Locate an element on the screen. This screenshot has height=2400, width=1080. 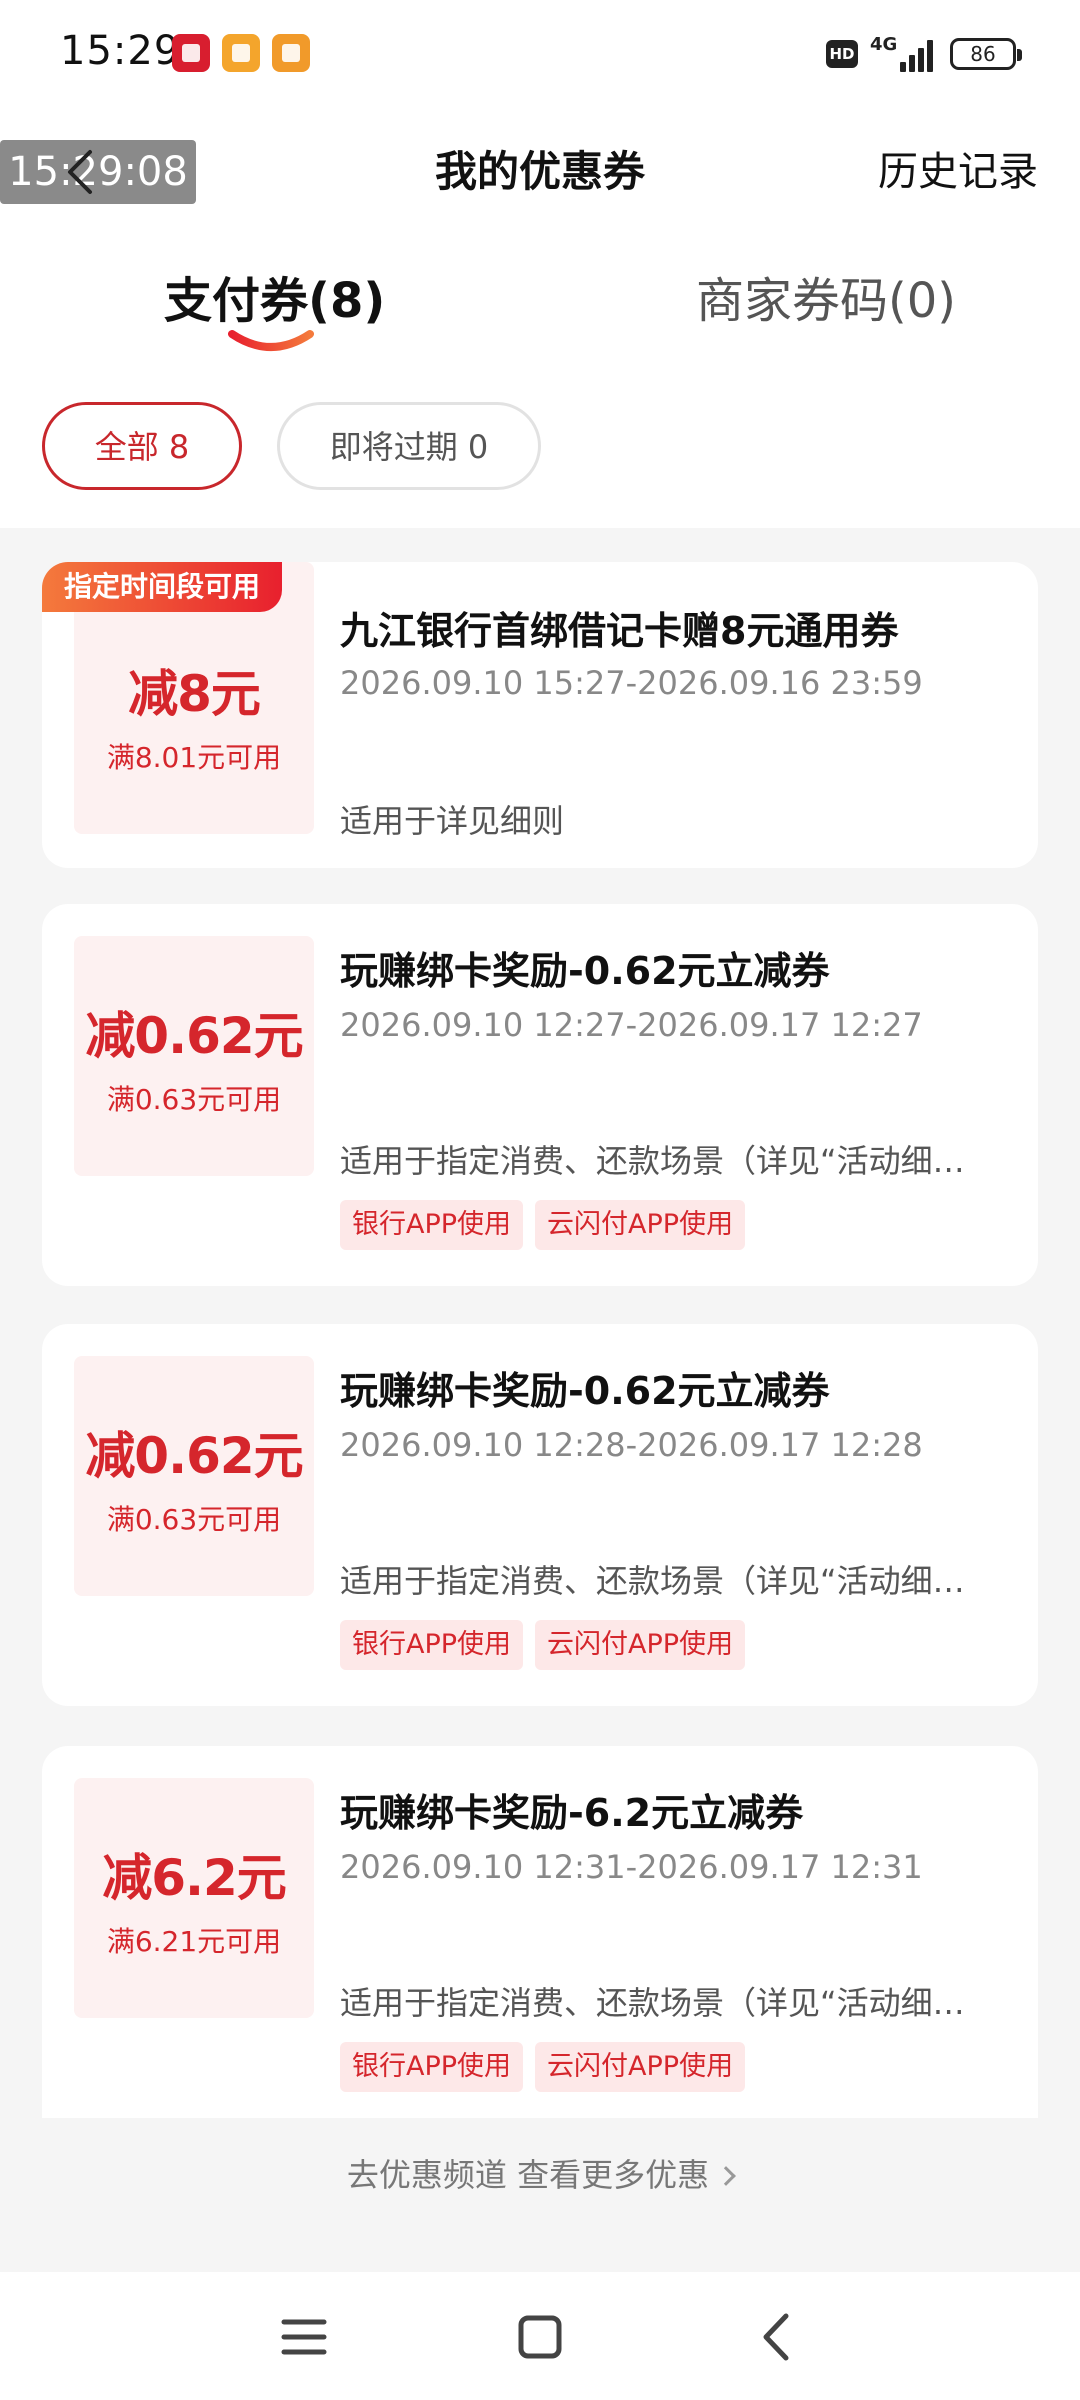
coupon-title: 九江银行首绑借记卡赠8元通用券 is located at coordinates (619, 631).